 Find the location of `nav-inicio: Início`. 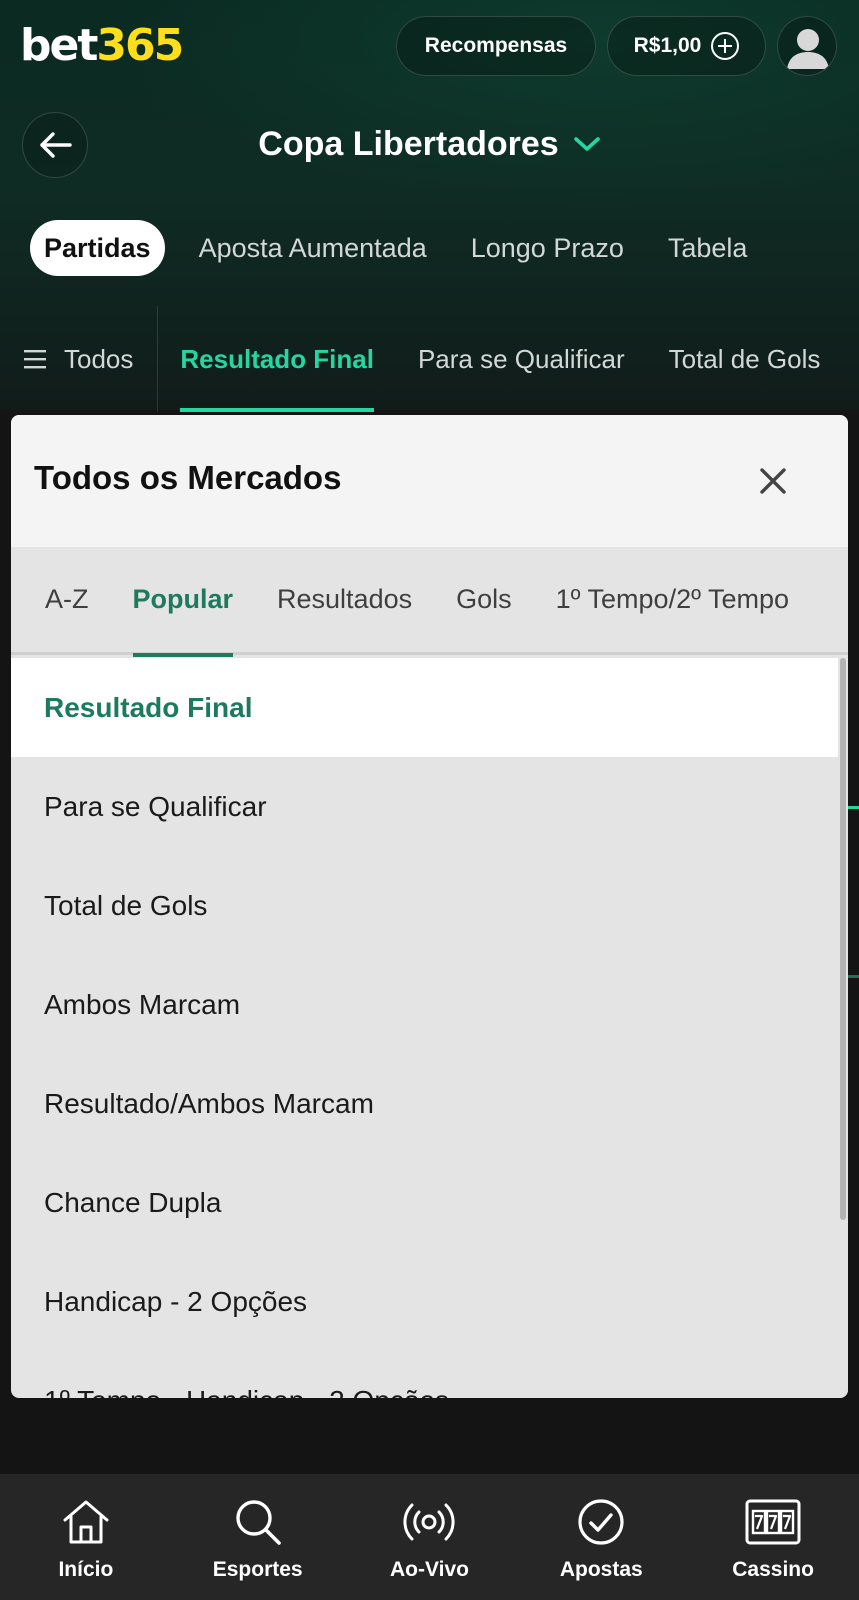

nav-inicio: Início is located at coordinates (86, 1537).